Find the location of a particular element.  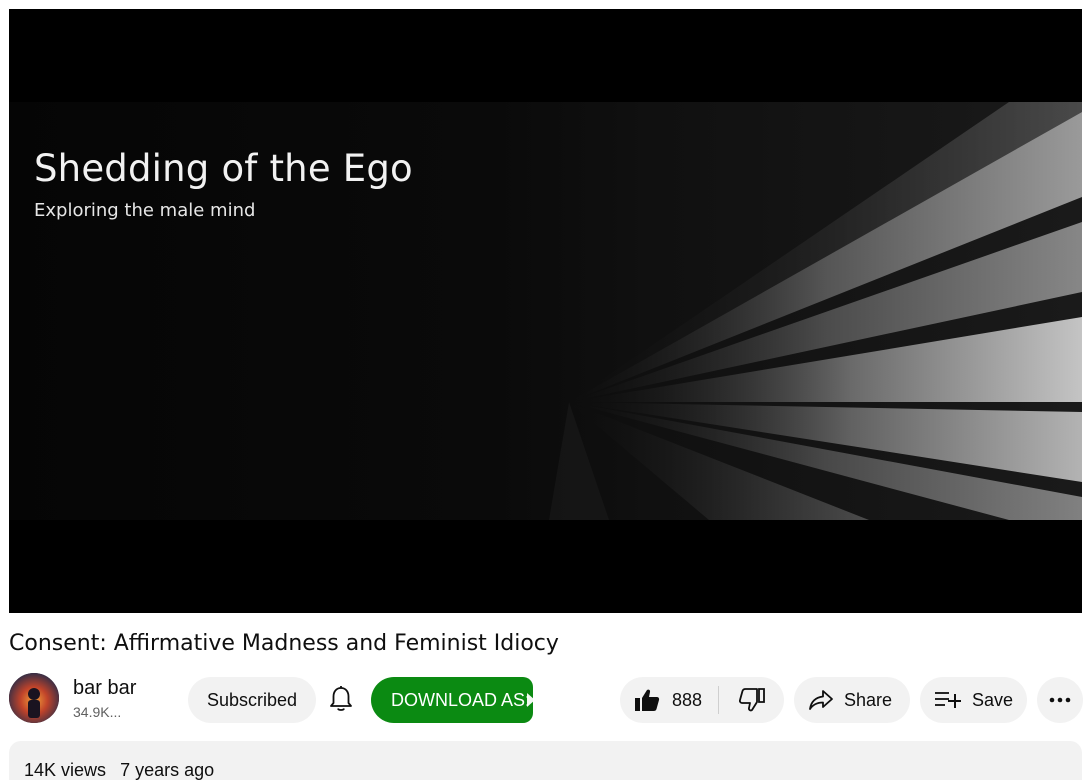

thumbs-up-icon is located at coordinates (647, 700).